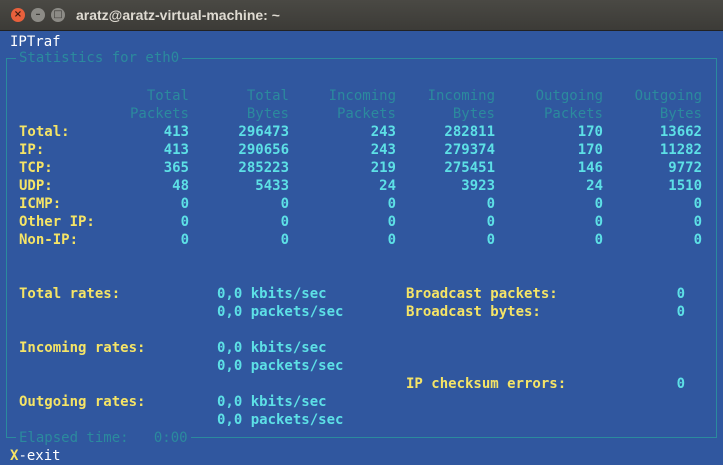 Image resolution: width=723 pixels, height=465 pixels. What do you see at coordinates (272, 402) in the screenshot?
I see `outgoing-rates-kbits: 0,0 kbits/sec` at bounding box center [272, 402].